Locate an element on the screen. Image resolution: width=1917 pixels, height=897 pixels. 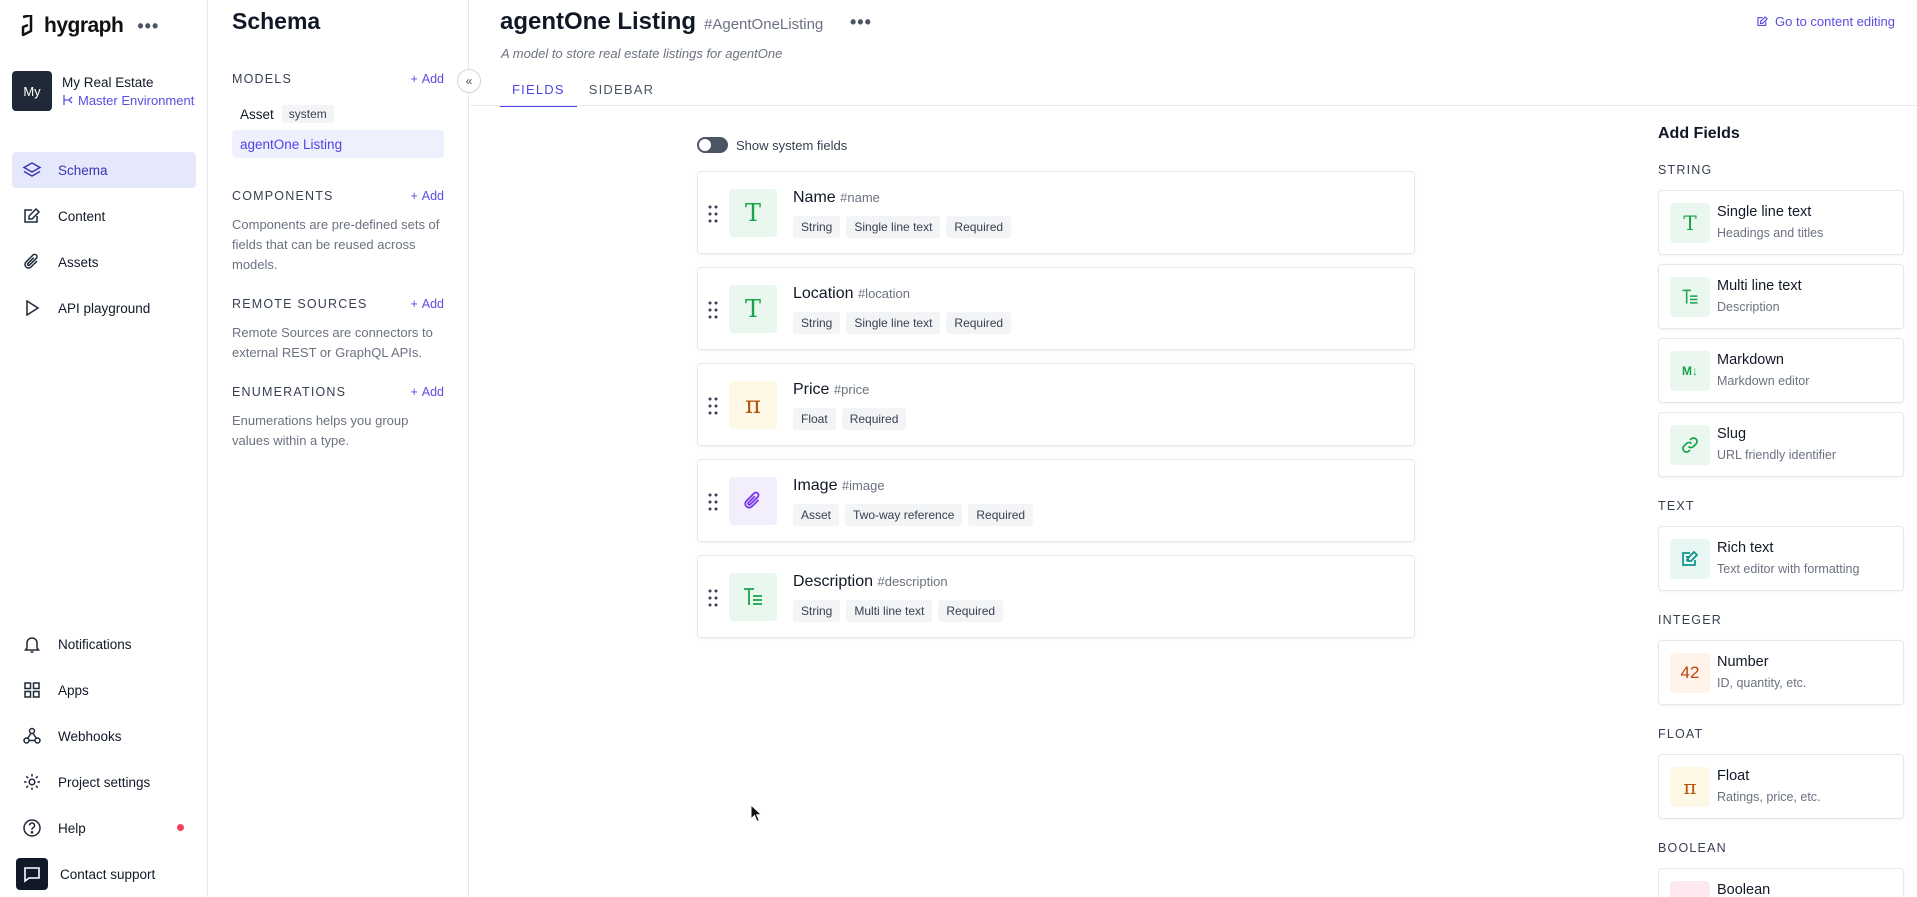
brand-more-button: ••• is located at coordinates (148, 26).